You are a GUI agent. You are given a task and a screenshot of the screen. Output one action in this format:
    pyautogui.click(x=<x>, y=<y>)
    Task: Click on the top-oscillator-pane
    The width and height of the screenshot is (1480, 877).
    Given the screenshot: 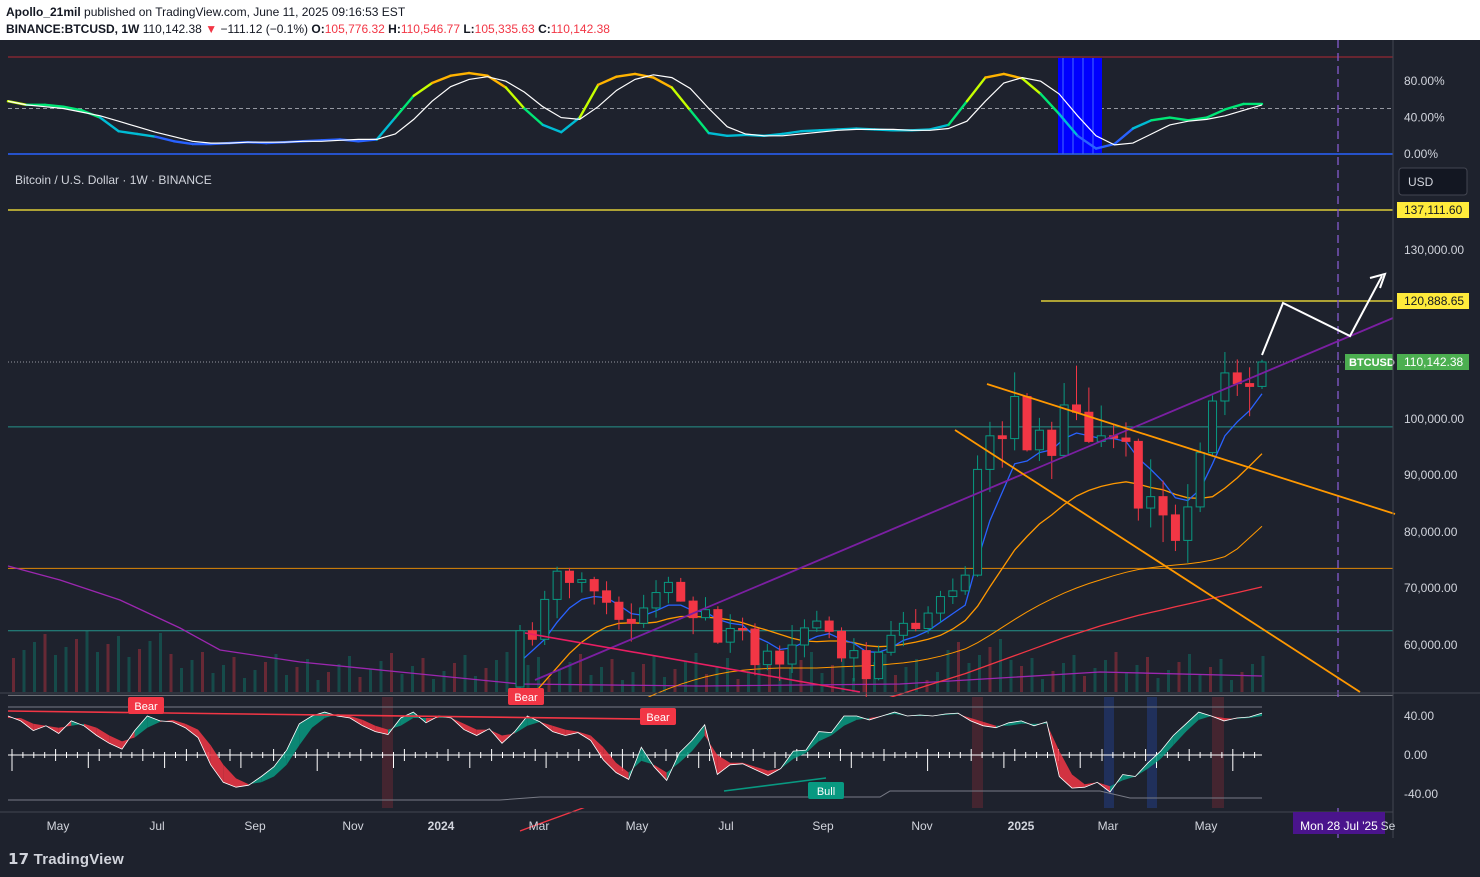 What is the action you would take?
    pyautogui.click(x=699, y=105)
    